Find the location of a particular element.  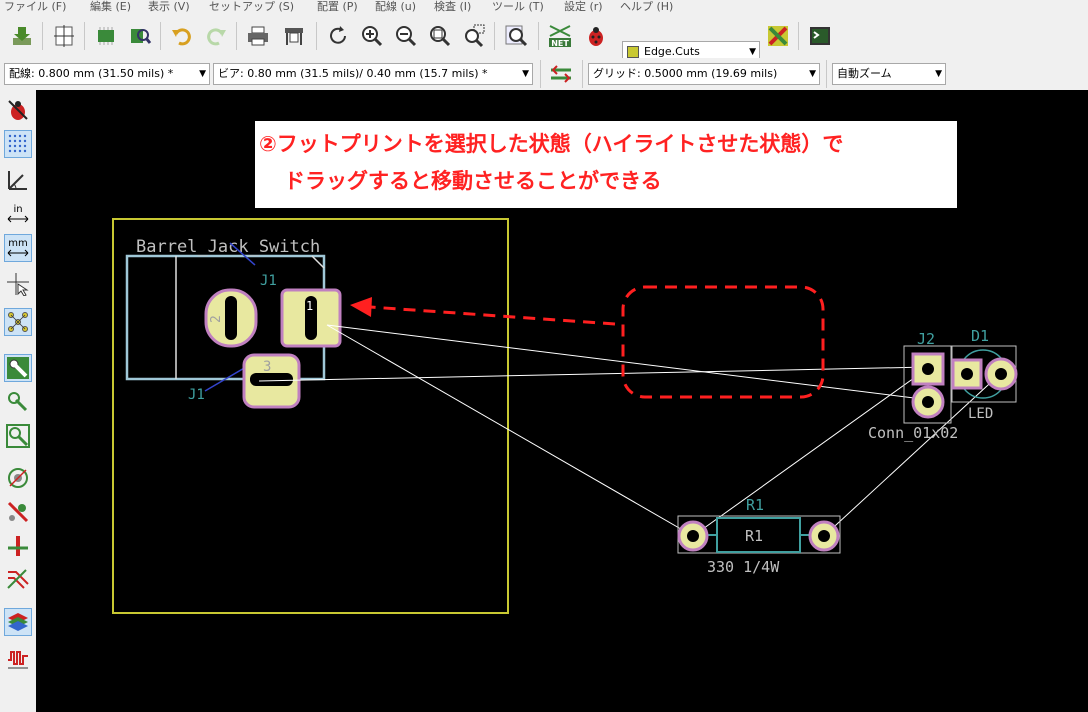

menu-view: 表示 (V) is located at coordinates (169, 7).